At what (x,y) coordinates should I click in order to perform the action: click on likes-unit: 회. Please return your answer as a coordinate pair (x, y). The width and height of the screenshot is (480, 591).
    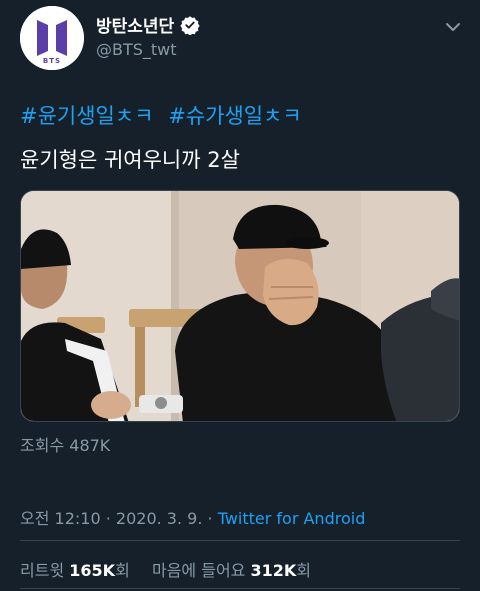
    Looking at the image, I should click on (304, 570).